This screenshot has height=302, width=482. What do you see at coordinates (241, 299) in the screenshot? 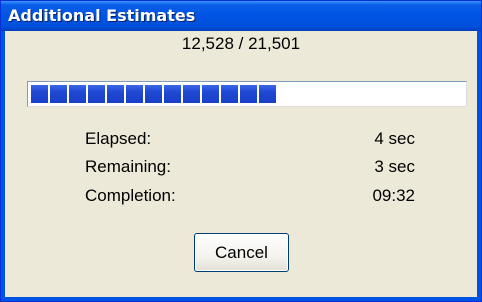
I see `window-bottom-border` at bounding box center [241, 299].